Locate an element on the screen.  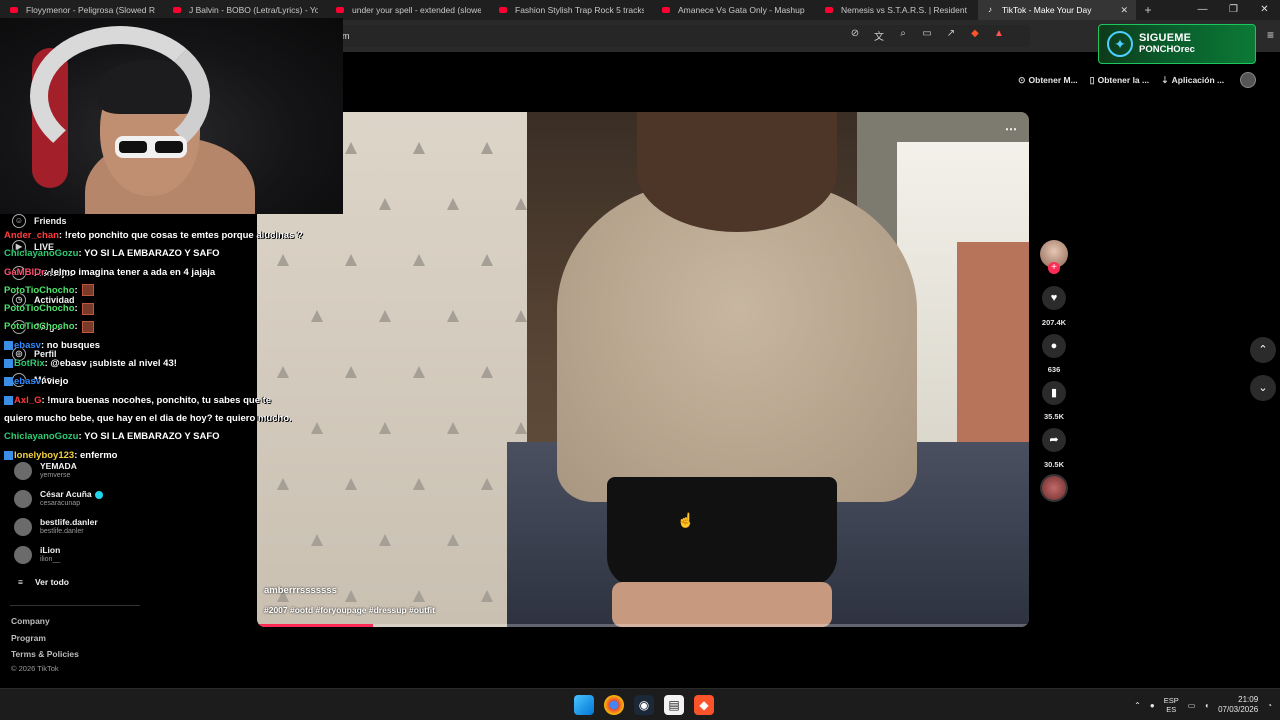
video-username: amberrrsssssss is located at coordinates (300, 590).